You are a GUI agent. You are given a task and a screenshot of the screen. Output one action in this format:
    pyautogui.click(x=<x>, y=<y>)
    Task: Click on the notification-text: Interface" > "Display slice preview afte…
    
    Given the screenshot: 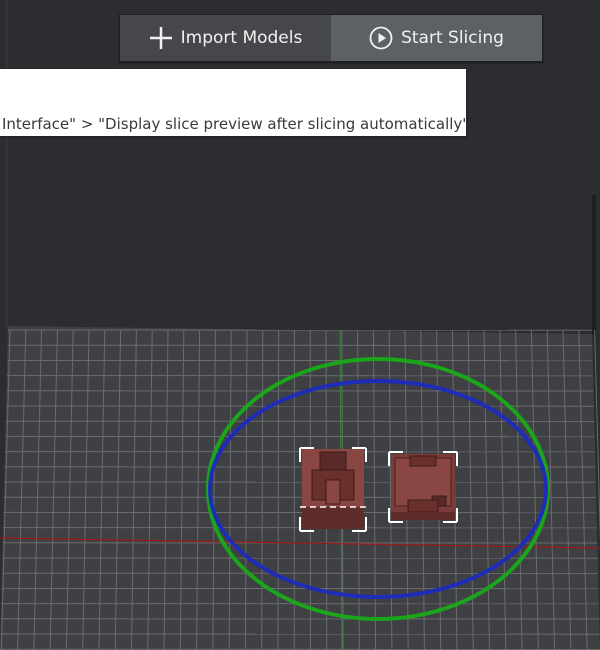 What is the action you would take?
    pyautogui.click(x=234, y=124)
    